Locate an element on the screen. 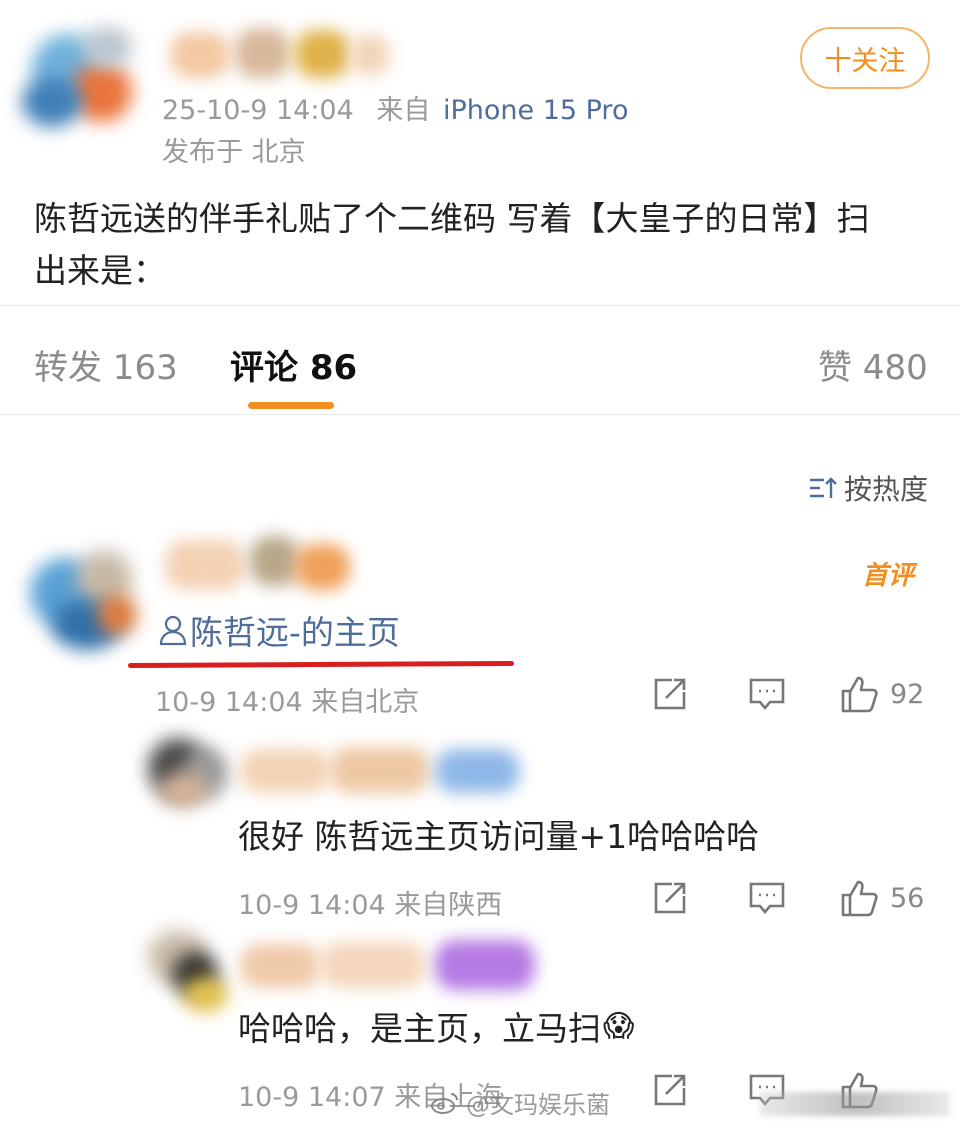  post-body: 陈哲远送的伴手礼贴了个二维码 写着【大皇子的日常】扫 出来是： is located at coordinates (452, 245).